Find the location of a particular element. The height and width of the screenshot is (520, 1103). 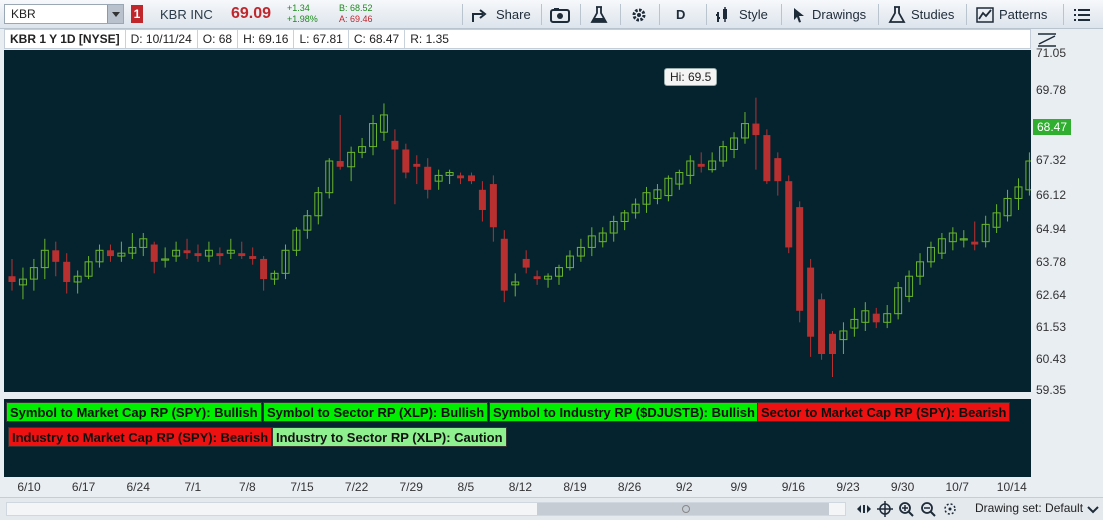

pan-arrows-icon is located at coordinates (864, 509).